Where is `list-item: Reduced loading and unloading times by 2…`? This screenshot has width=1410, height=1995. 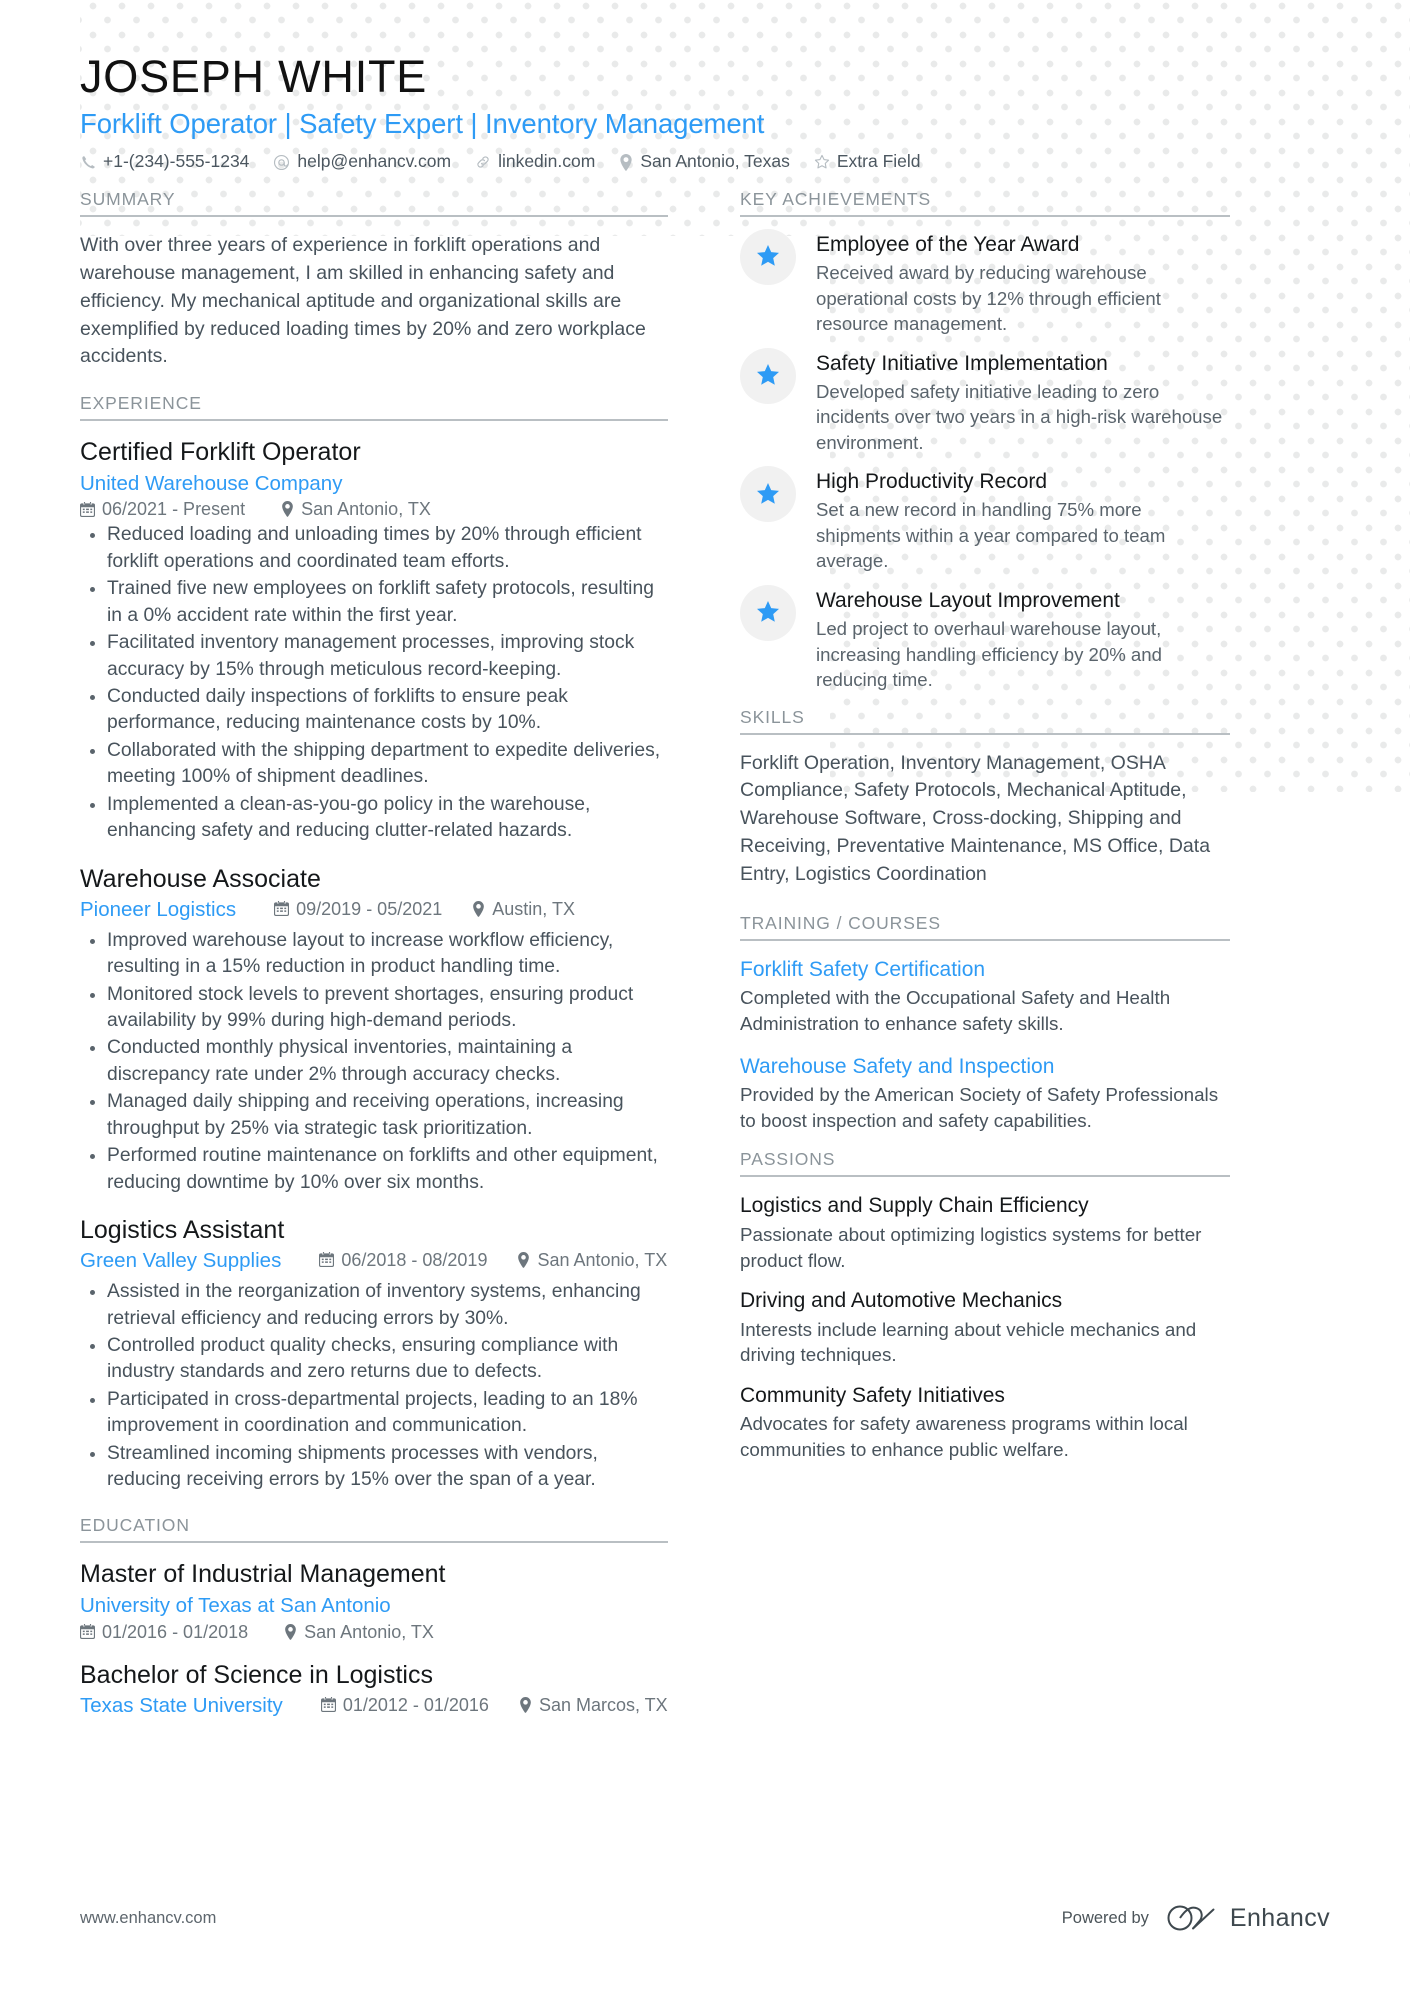 list-item: Reduced loading and unloading times by 2… is located at coordinates (374, 548).